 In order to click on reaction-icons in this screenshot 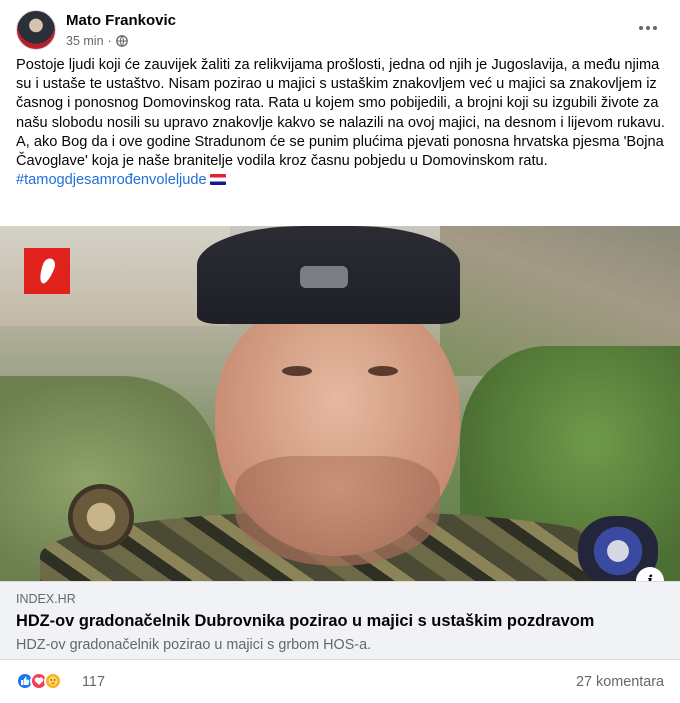, I will do `click(39, 681)`.